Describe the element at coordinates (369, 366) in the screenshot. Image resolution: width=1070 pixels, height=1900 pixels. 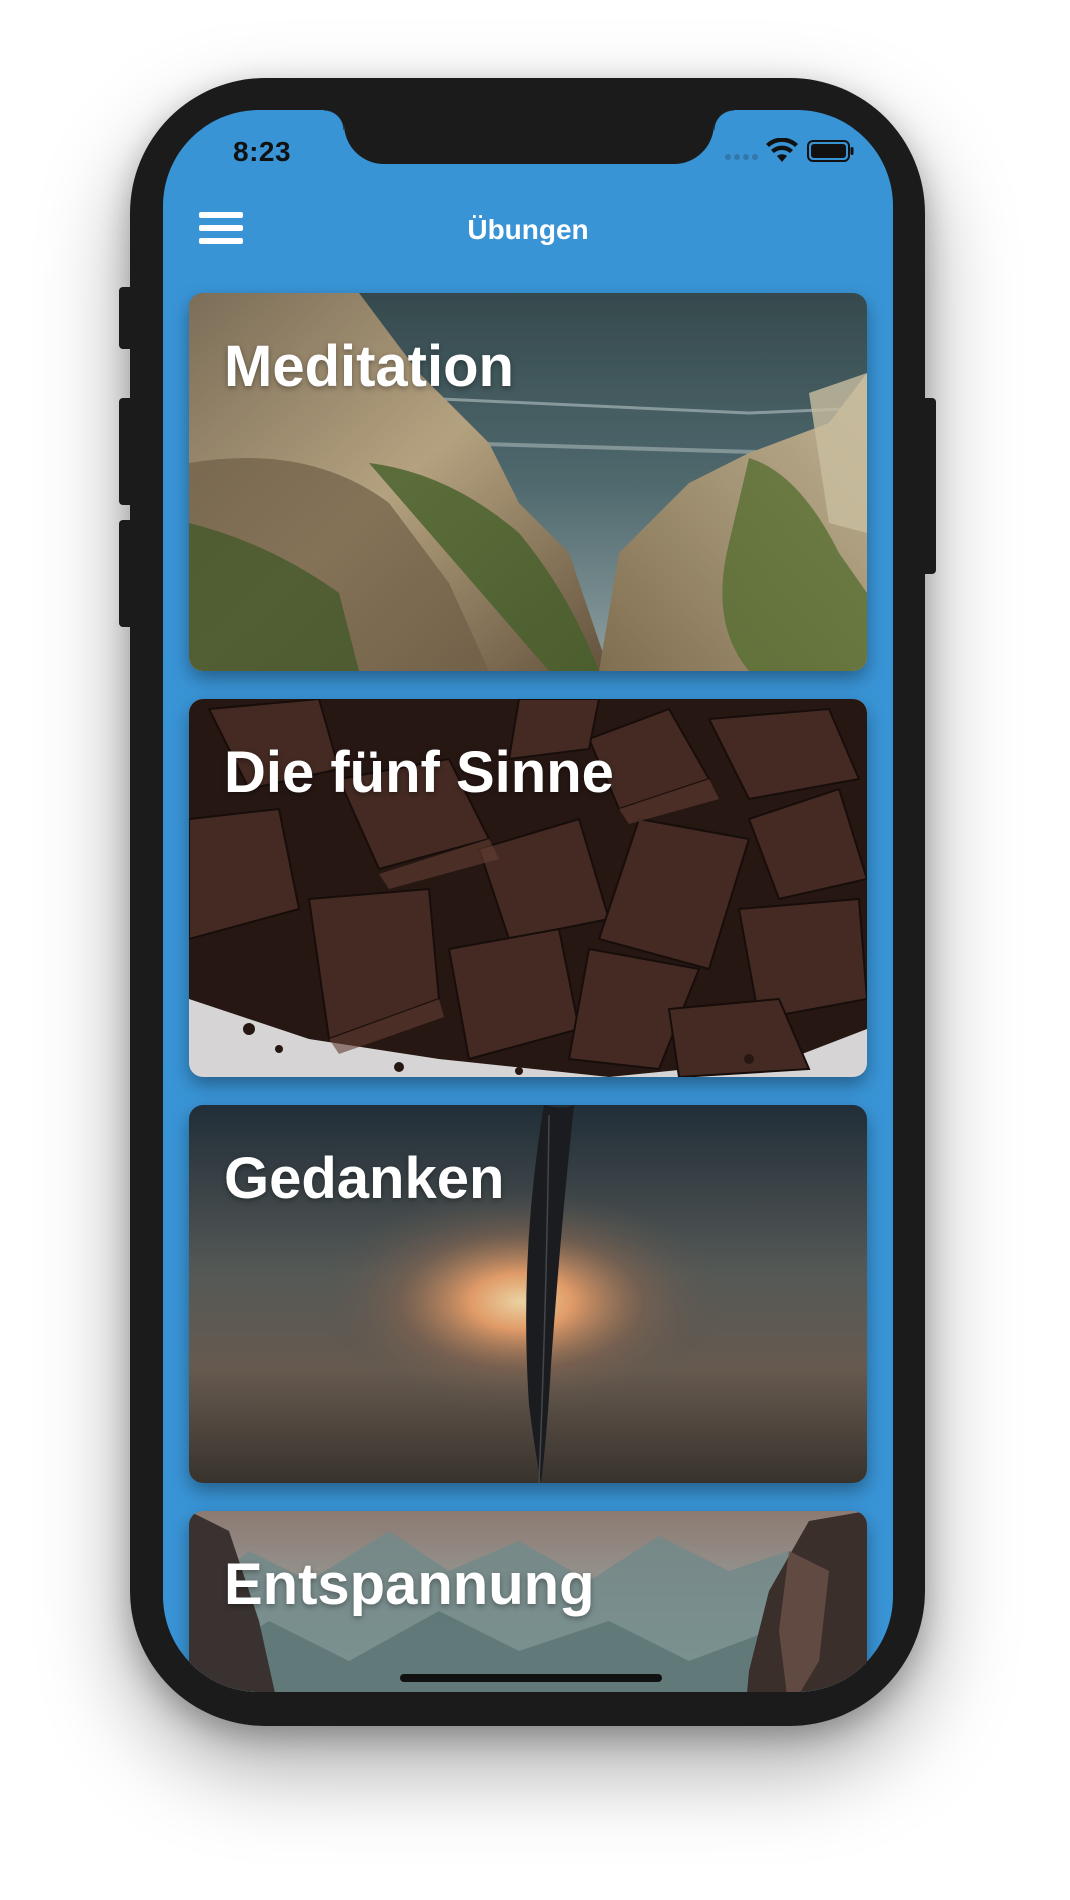
I see `card-title: Meditation` at that location.